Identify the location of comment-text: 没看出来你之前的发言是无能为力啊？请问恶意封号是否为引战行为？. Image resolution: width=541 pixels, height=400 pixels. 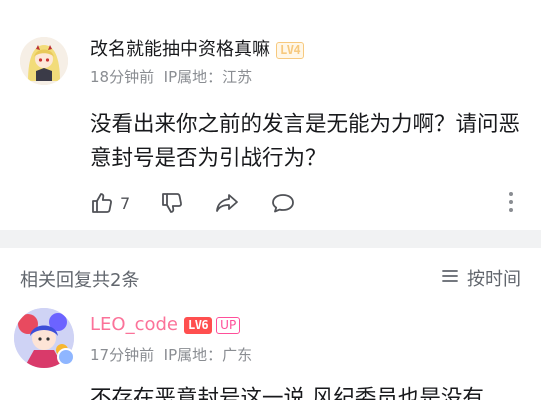
(305, 141).